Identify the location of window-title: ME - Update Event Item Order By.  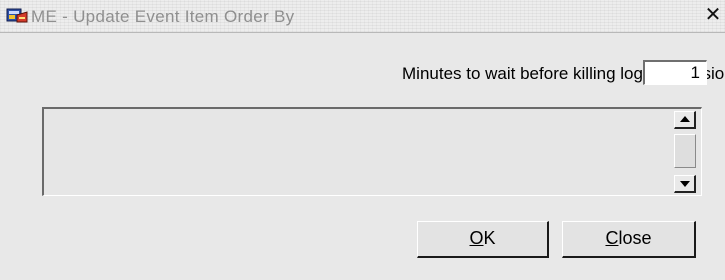
(163, 16).